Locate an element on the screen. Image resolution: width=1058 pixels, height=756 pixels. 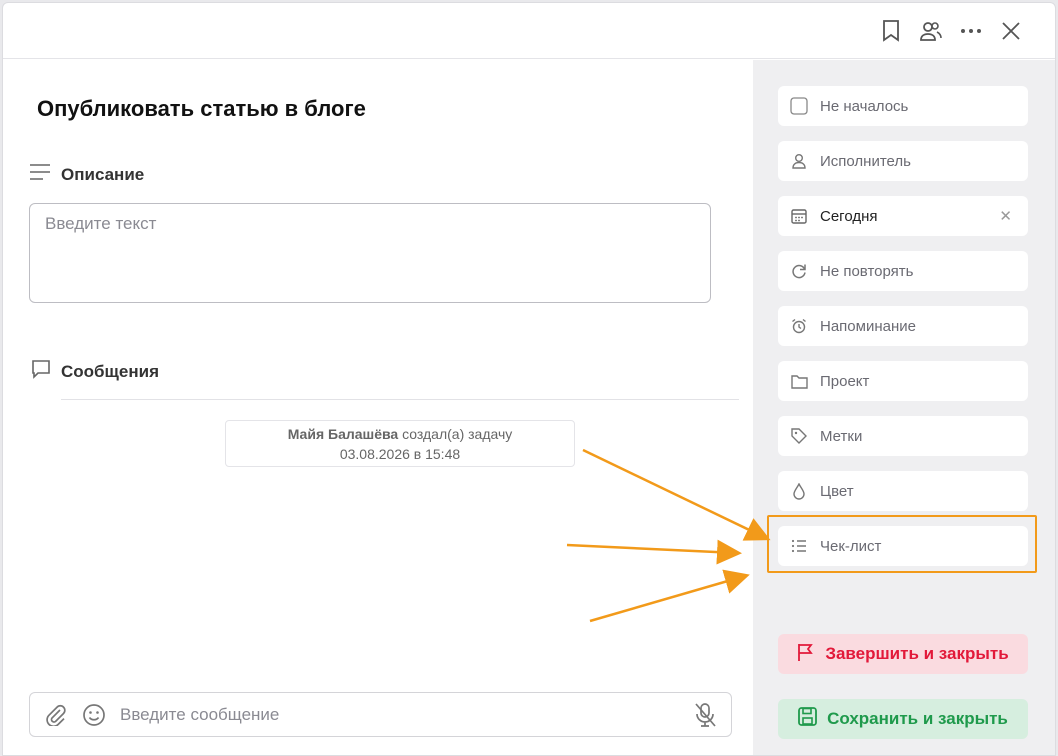
members-icon is located at coordinates (931, 31).